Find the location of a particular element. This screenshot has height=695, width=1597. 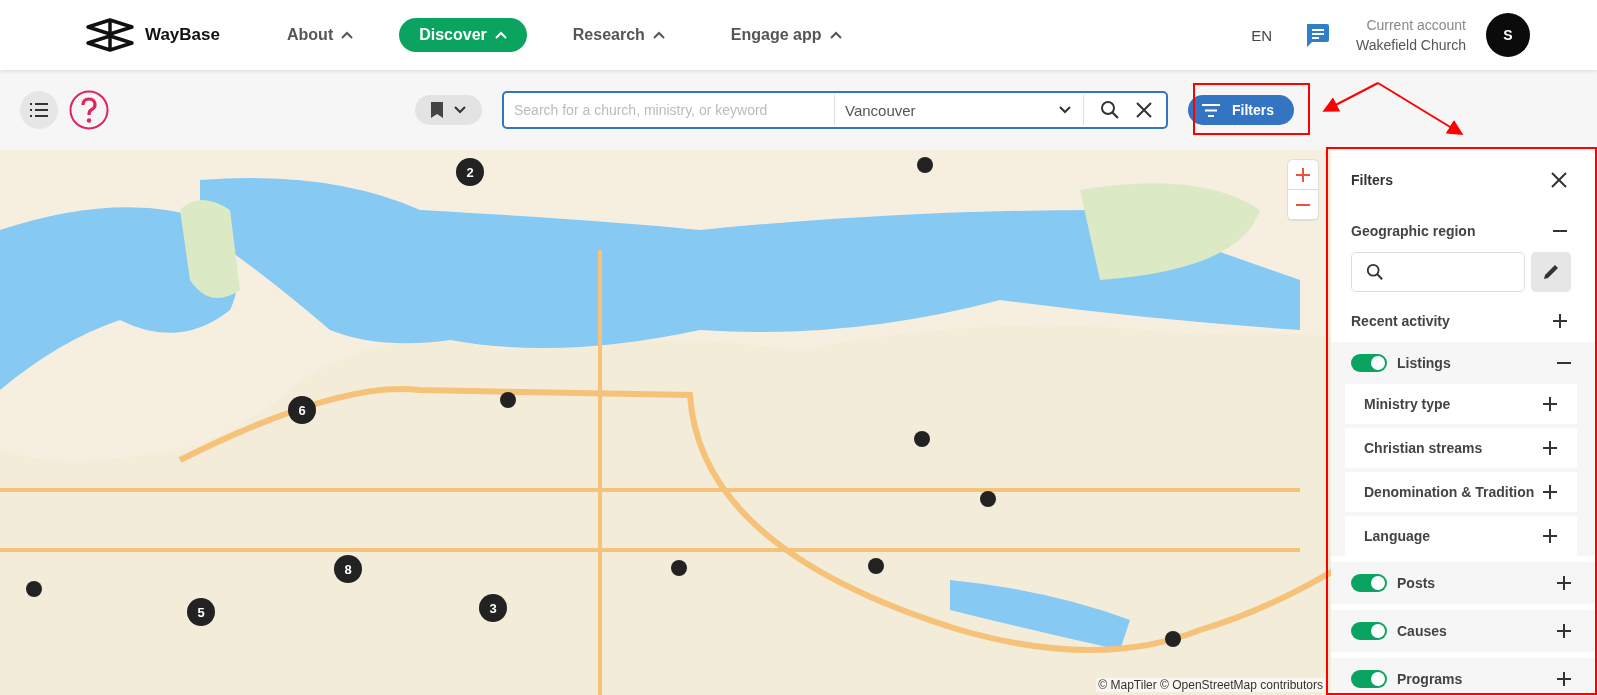

panel-title: Filters is located at coordinates (1372, 180).